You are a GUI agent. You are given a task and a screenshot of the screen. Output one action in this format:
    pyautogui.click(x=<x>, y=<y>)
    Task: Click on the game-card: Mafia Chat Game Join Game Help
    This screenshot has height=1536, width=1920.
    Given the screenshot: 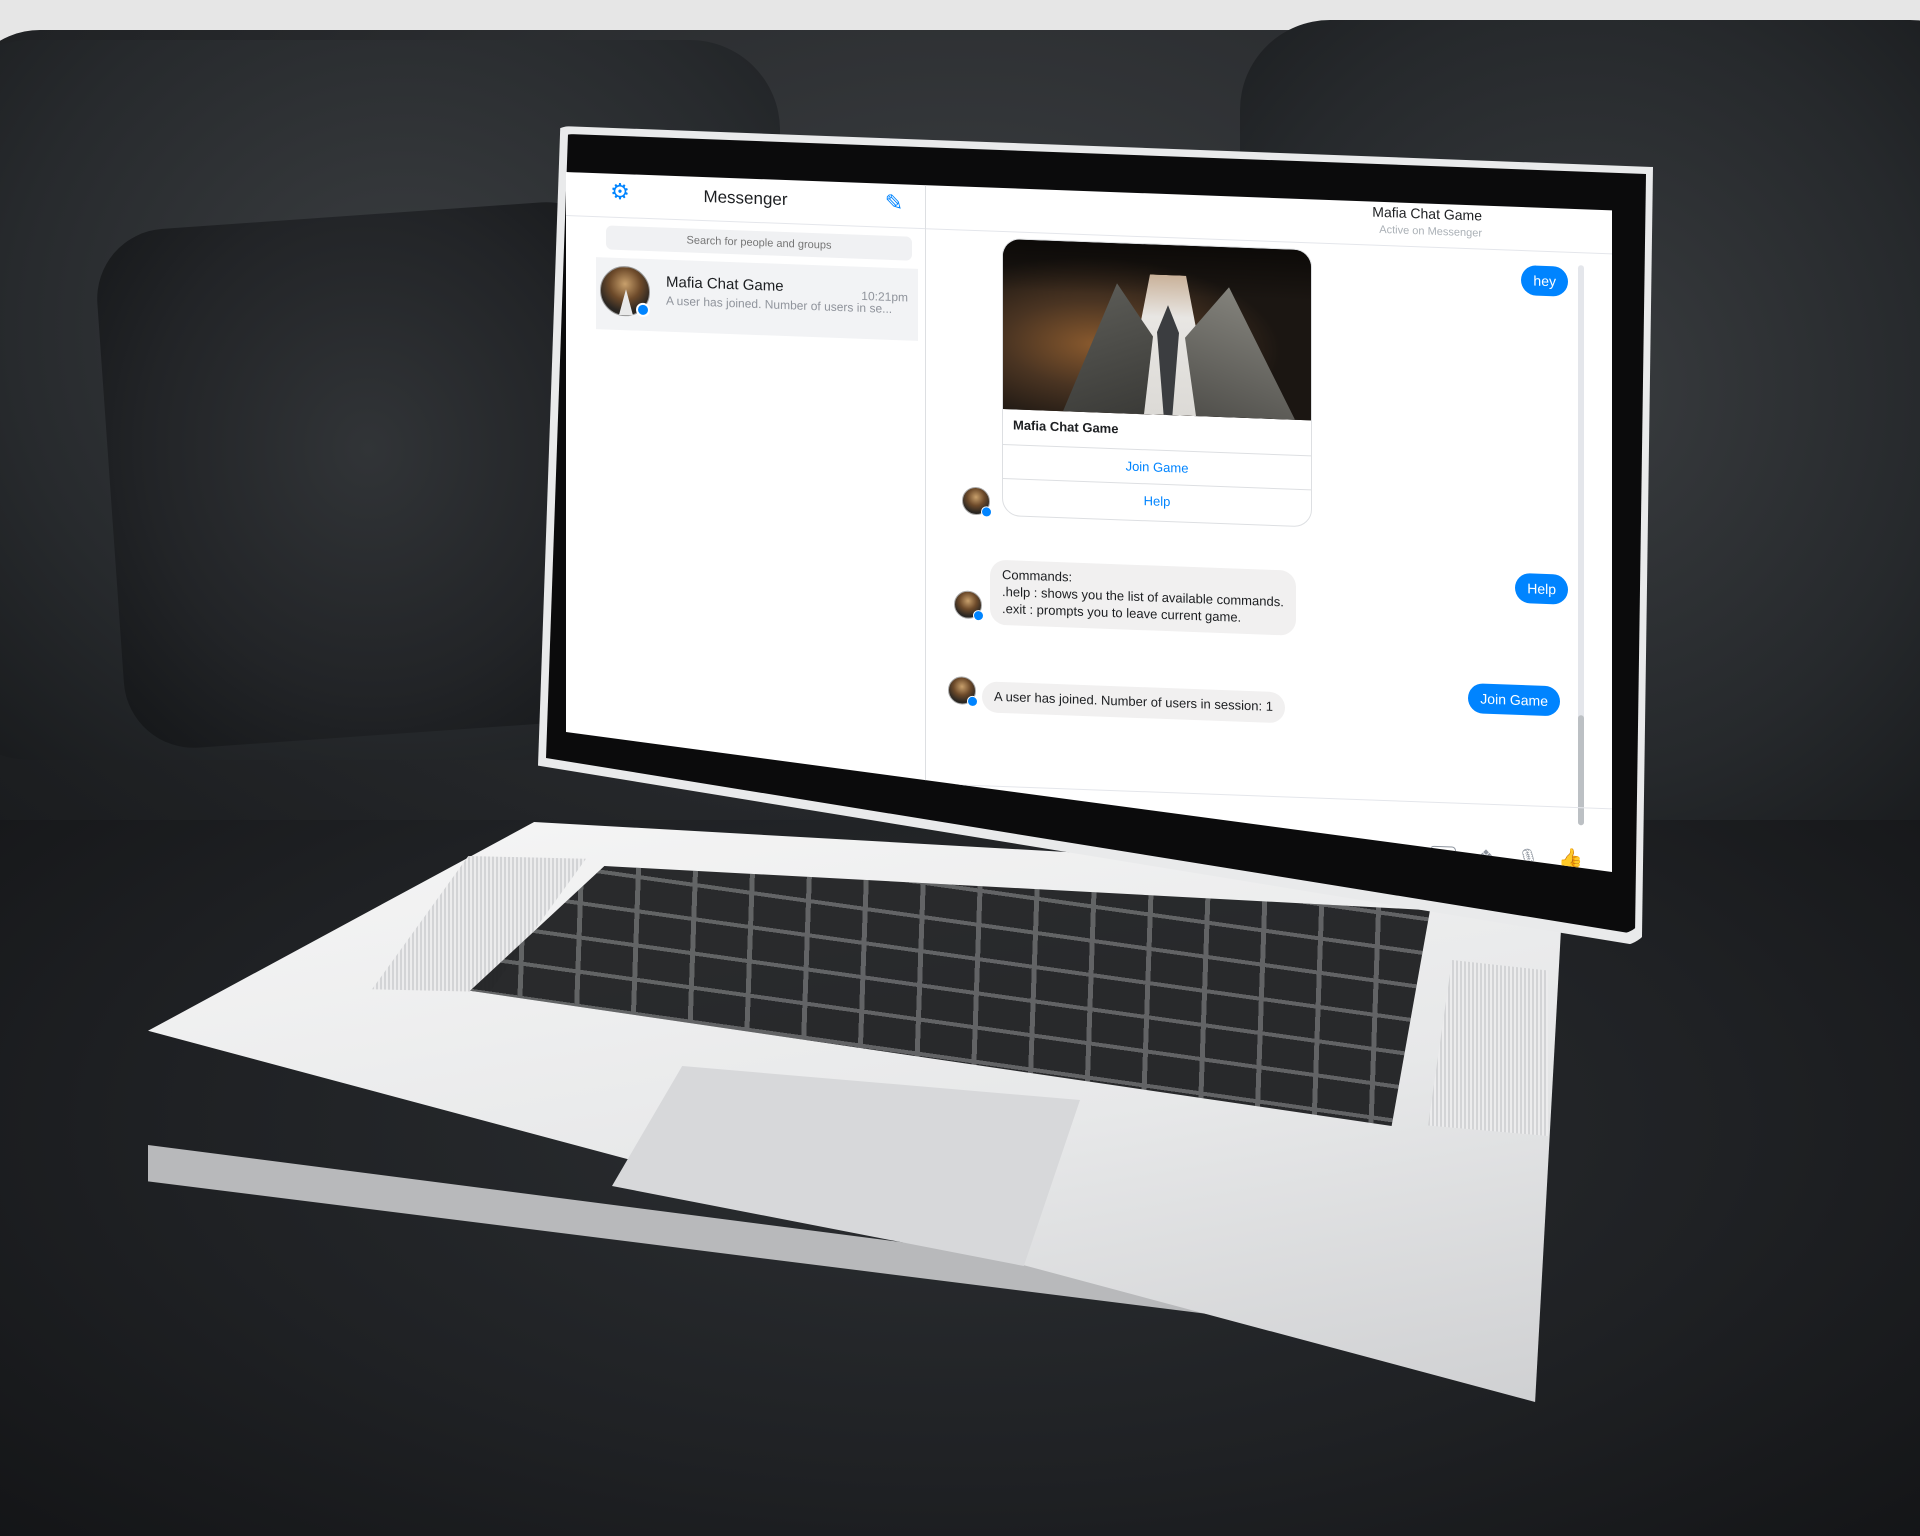 What is the action you would take?
    pyautogui.click(x=1157, y=382)
    